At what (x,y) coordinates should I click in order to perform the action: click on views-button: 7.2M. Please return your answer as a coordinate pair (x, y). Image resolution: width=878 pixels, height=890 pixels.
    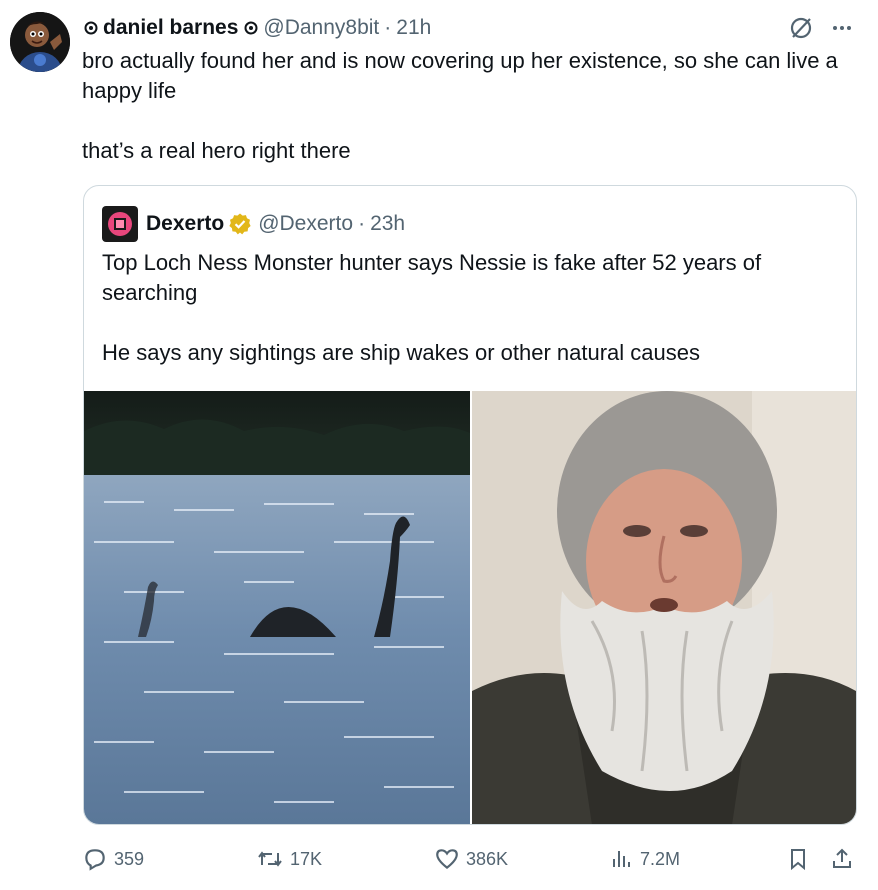
    Looking at the image, I should click on (645, 859).